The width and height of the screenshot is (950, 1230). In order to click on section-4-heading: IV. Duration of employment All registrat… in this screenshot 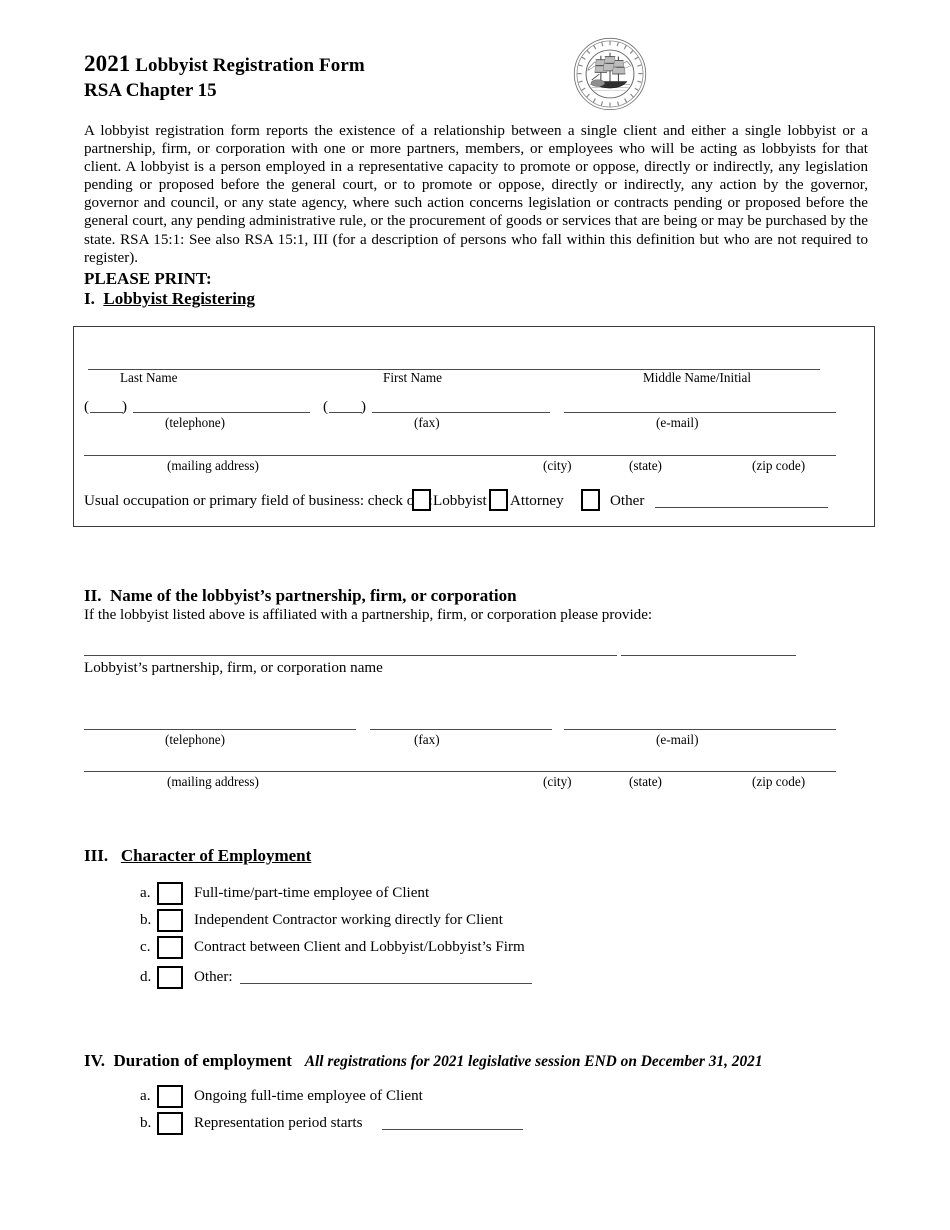, I will do `click(423, 1061)`.